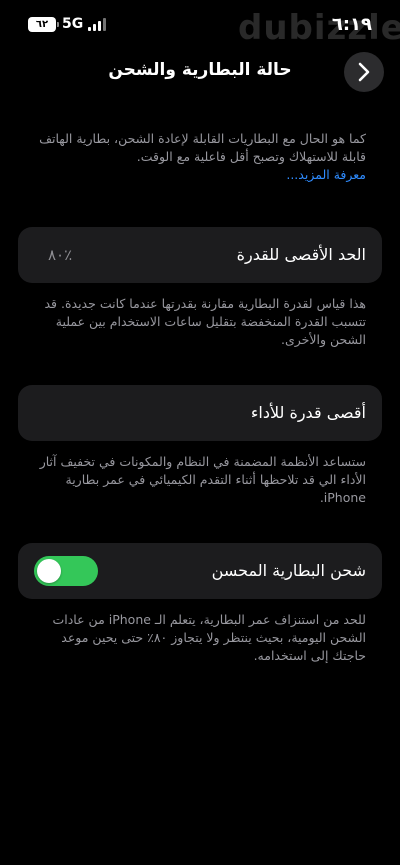  Describe the element at coordinates (73, 24) in the screenshot. I see `network-type: 5G` at that location.